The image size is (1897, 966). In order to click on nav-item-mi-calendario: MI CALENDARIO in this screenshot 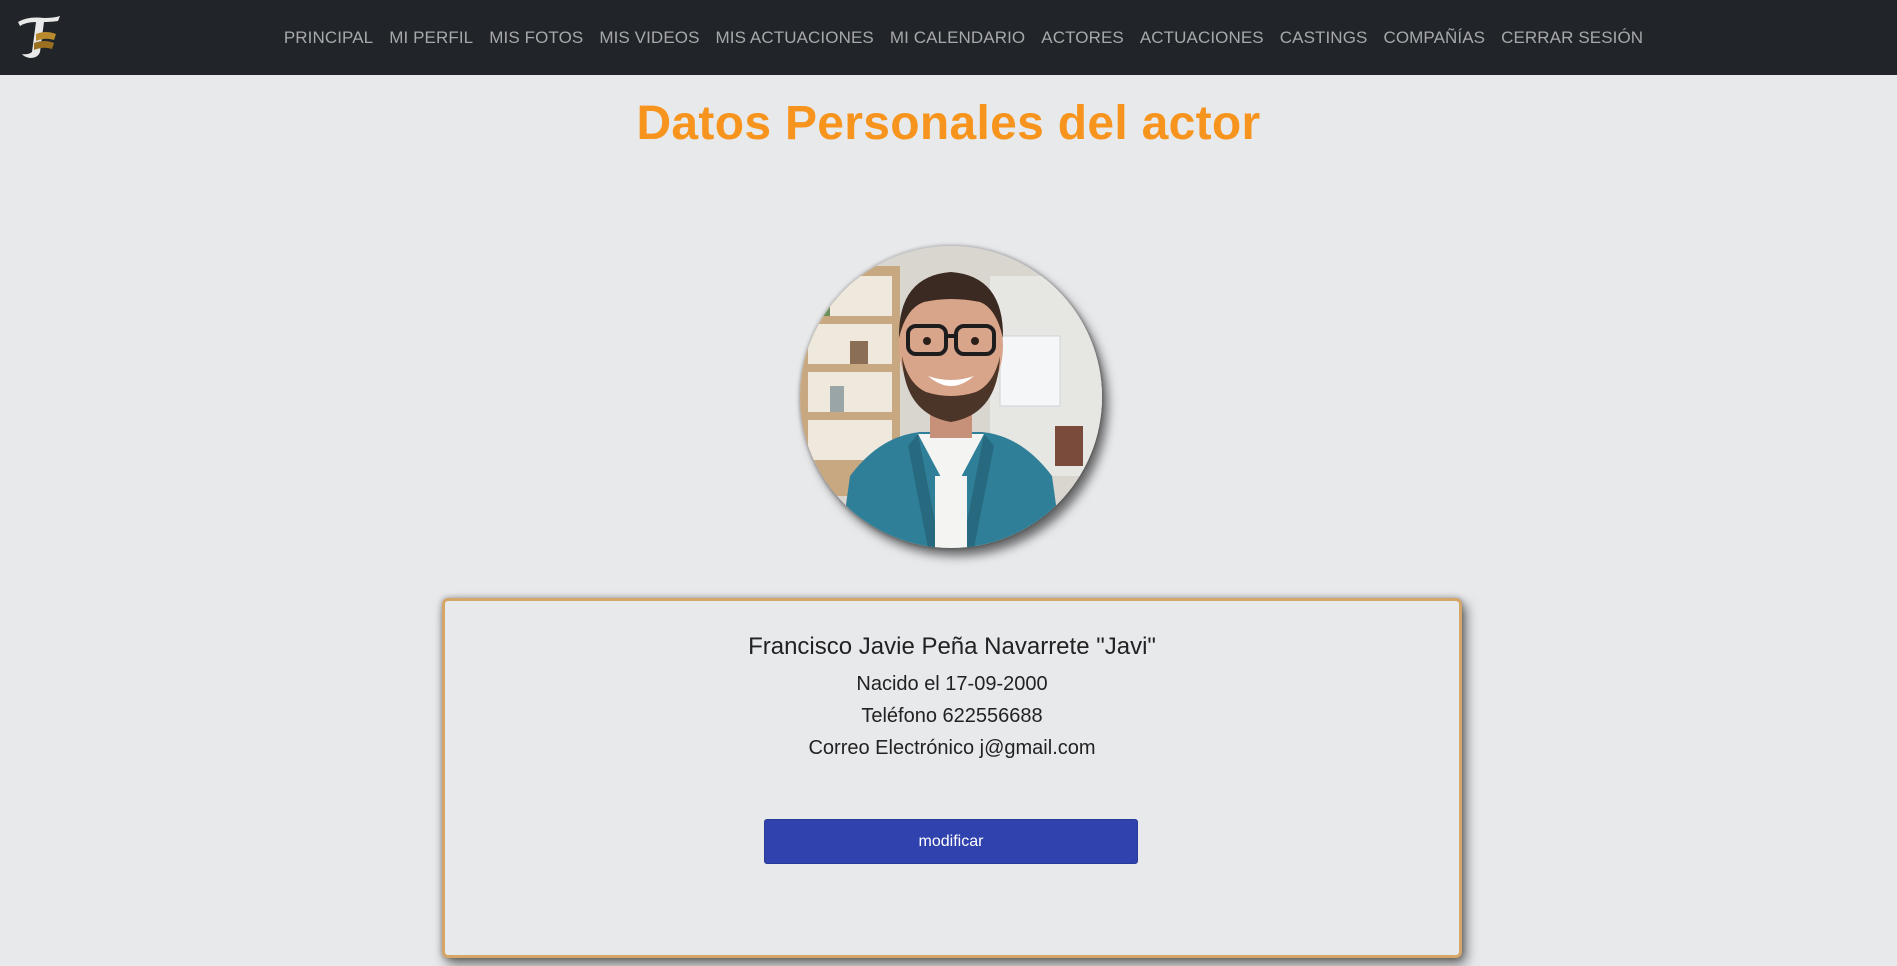, I will do `click(957, 38)`.